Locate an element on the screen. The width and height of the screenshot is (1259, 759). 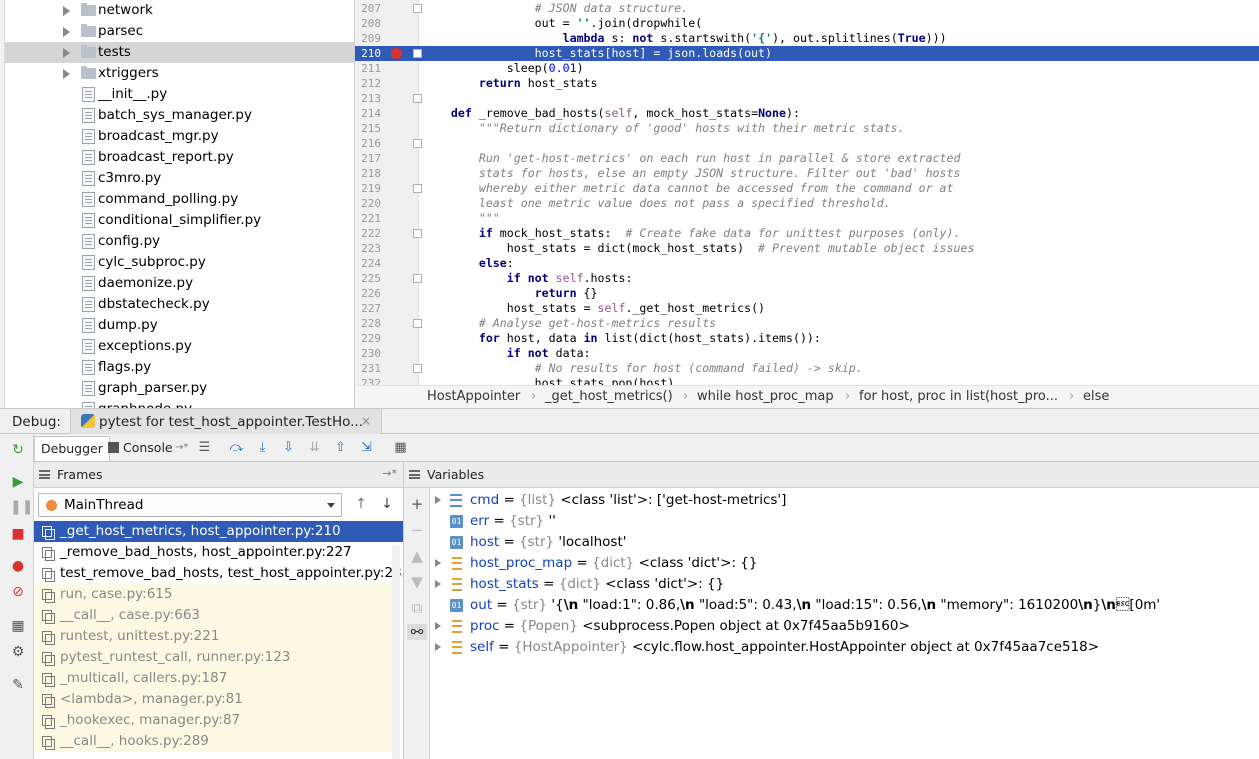
variable-row: 01 host = {str} 'localhost' is located at coordinates (844, 542).